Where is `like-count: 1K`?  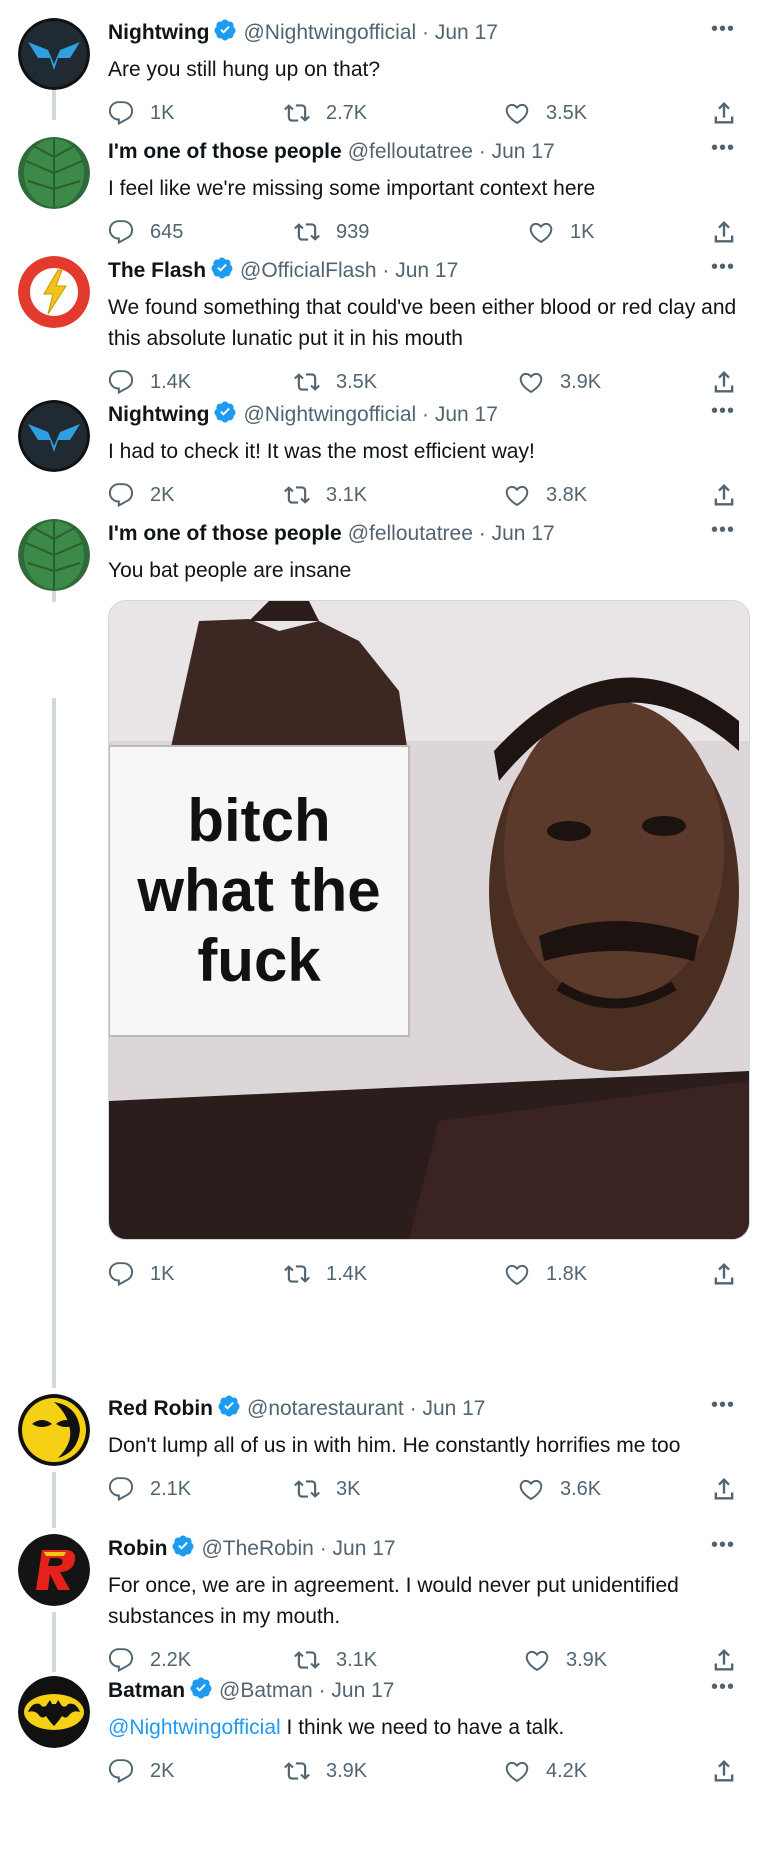 like-count: 1K is located at coordinates (582, 231).